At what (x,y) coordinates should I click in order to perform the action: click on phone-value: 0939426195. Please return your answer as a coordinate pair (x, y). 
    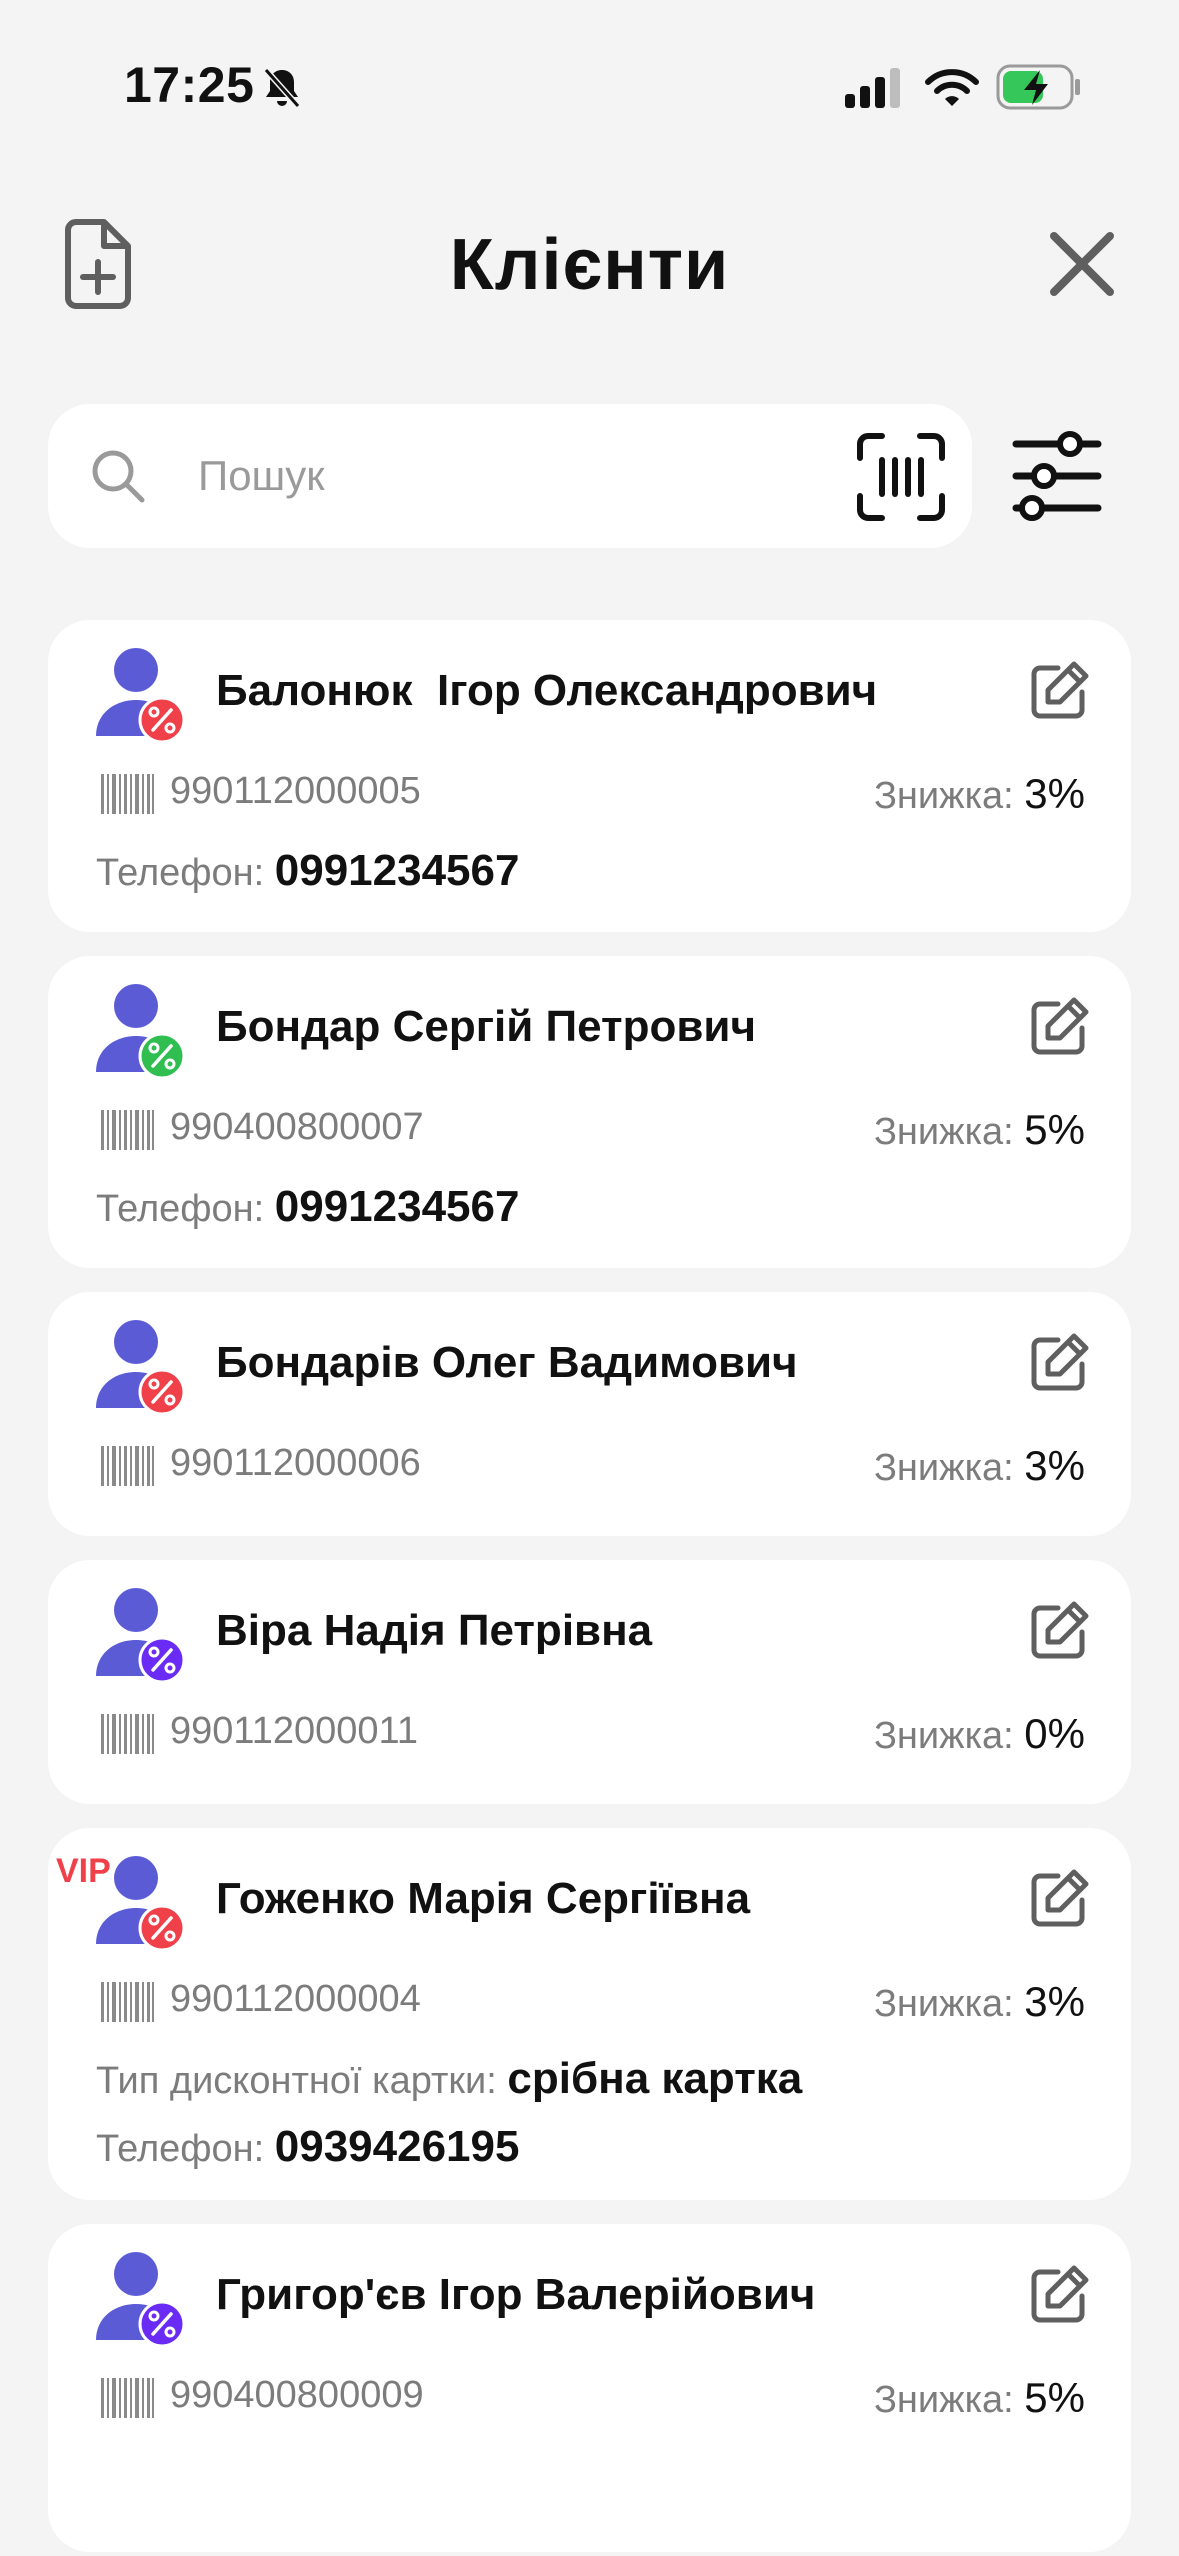
    Looking at the image, I should click on (397, 2146).